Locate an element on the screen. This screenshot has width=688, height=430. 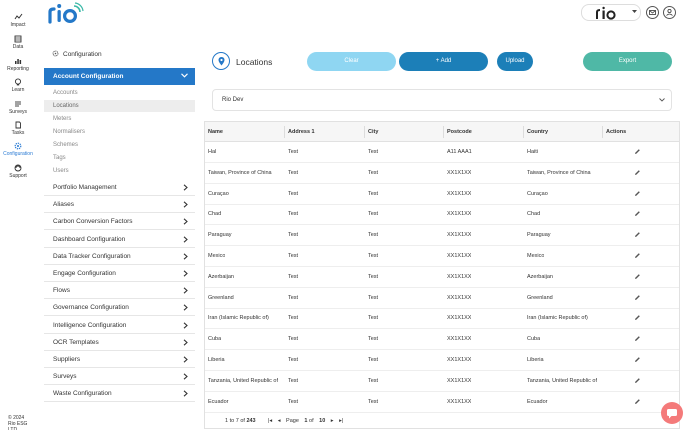
account-configuration-header: Account Configuration is located at coordinates (119, 76).